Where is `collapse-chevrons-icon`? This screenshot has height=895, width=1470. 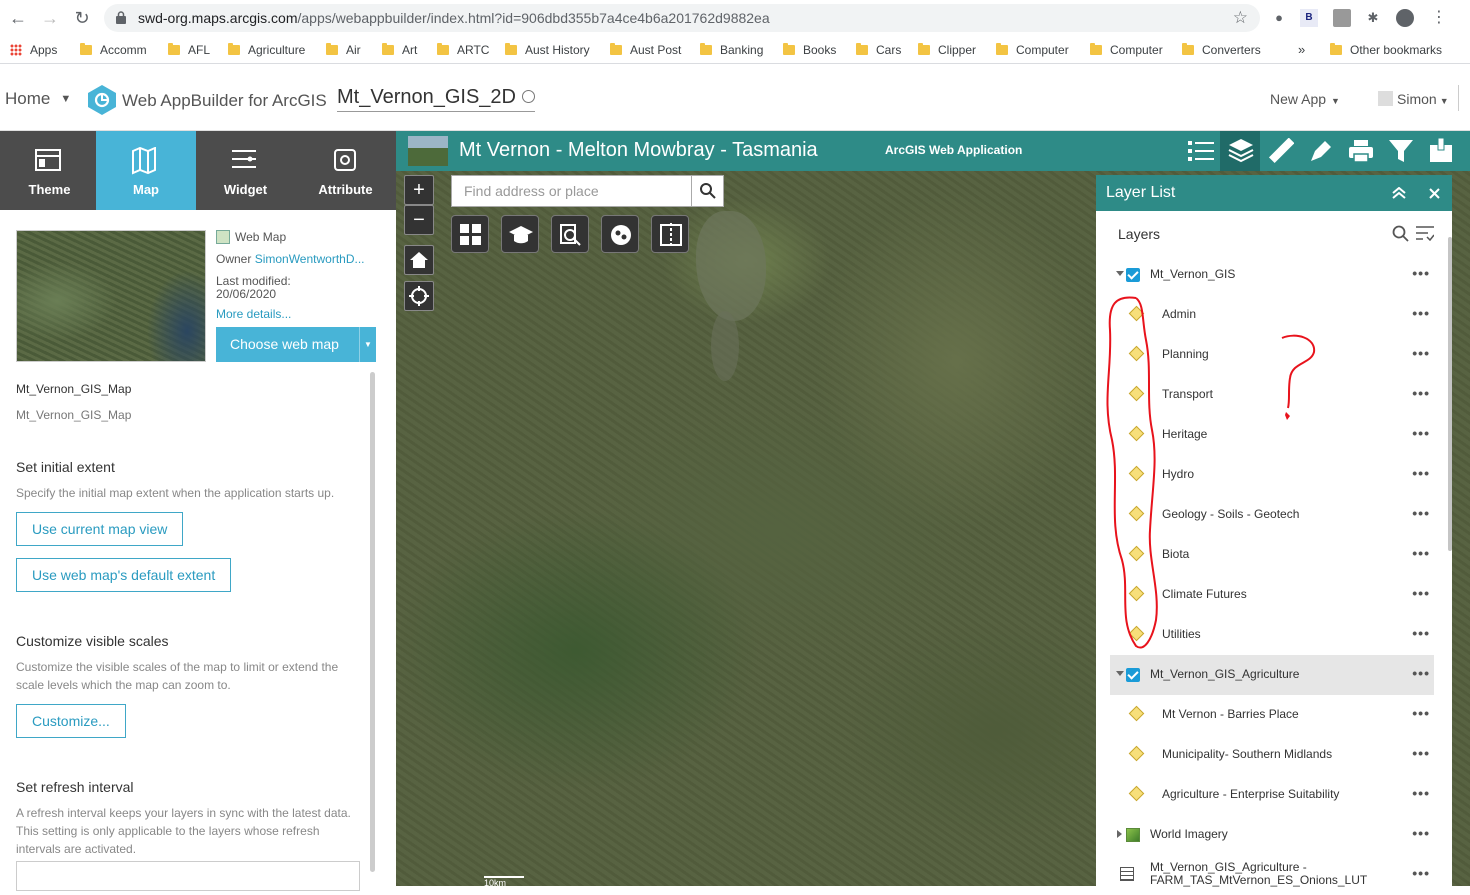
collapse-chevrons-icon is located at coordinates (1399, 193).